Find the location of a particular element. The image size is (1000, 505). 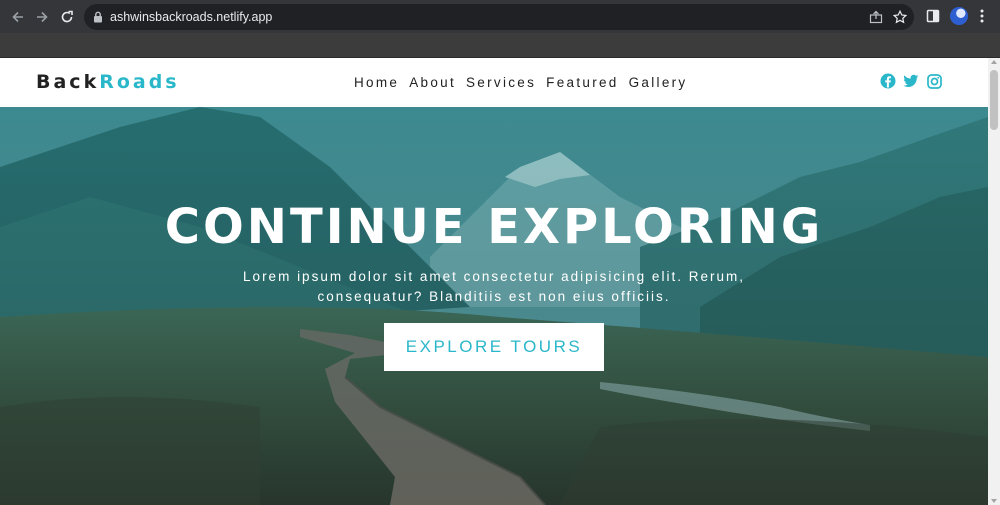

forward-icon is located at coordinates (42, 17).